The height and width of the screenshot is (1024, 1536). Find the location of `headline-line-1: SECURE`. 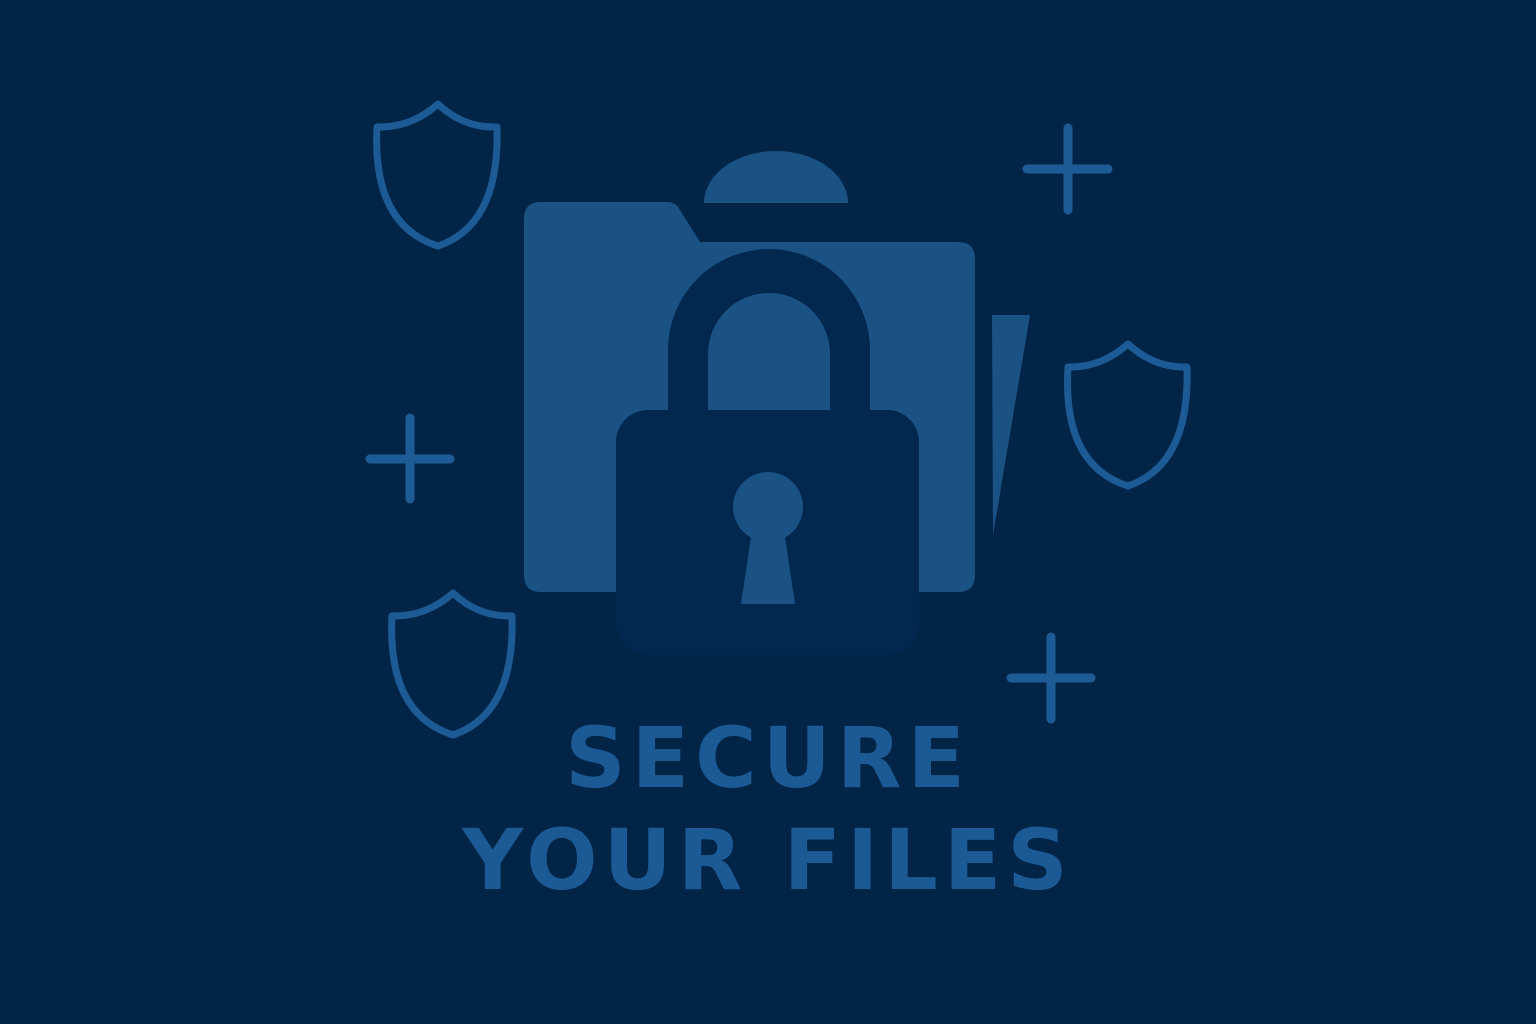

headline-line-1: SECURE is located at coordinates (768, 758).